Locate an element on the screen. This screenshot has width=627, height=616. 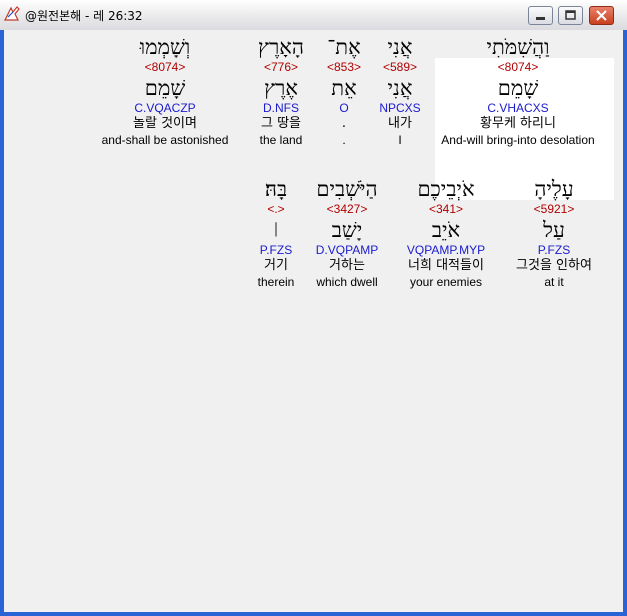
frame-bottom is located at coordinates (313, 614).